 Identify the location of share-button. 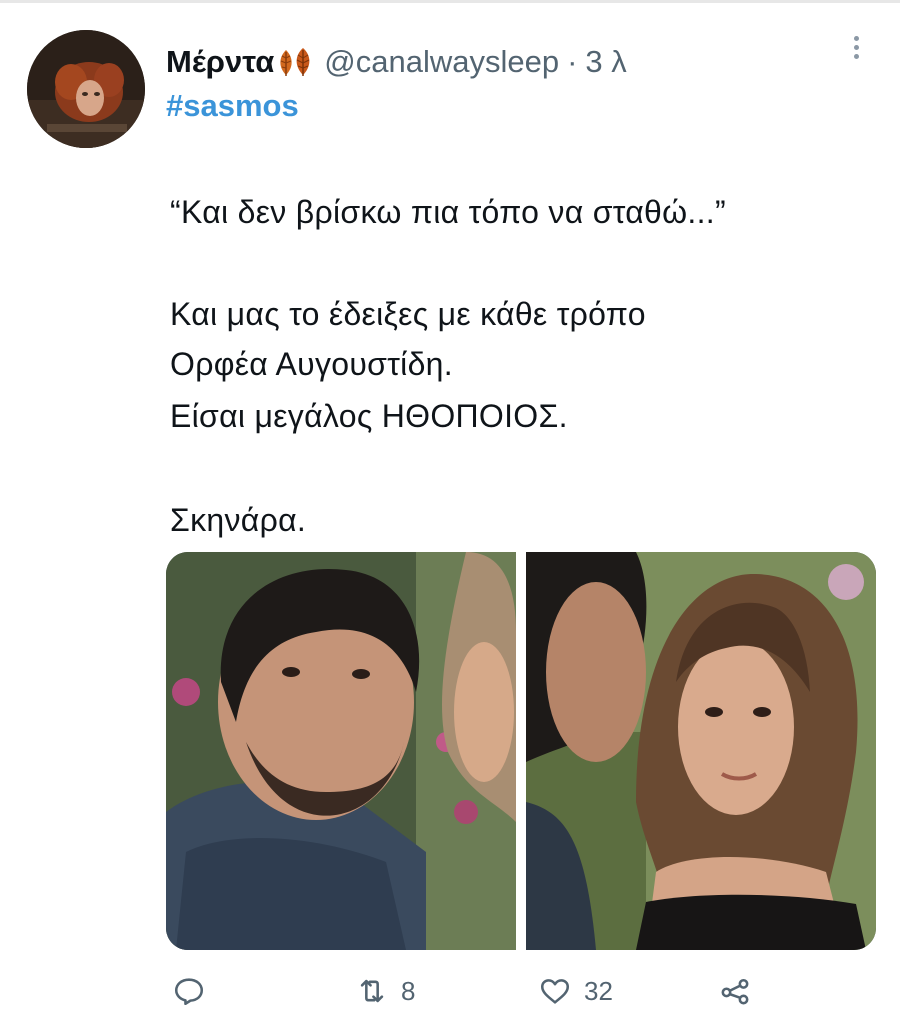
(735, 991).